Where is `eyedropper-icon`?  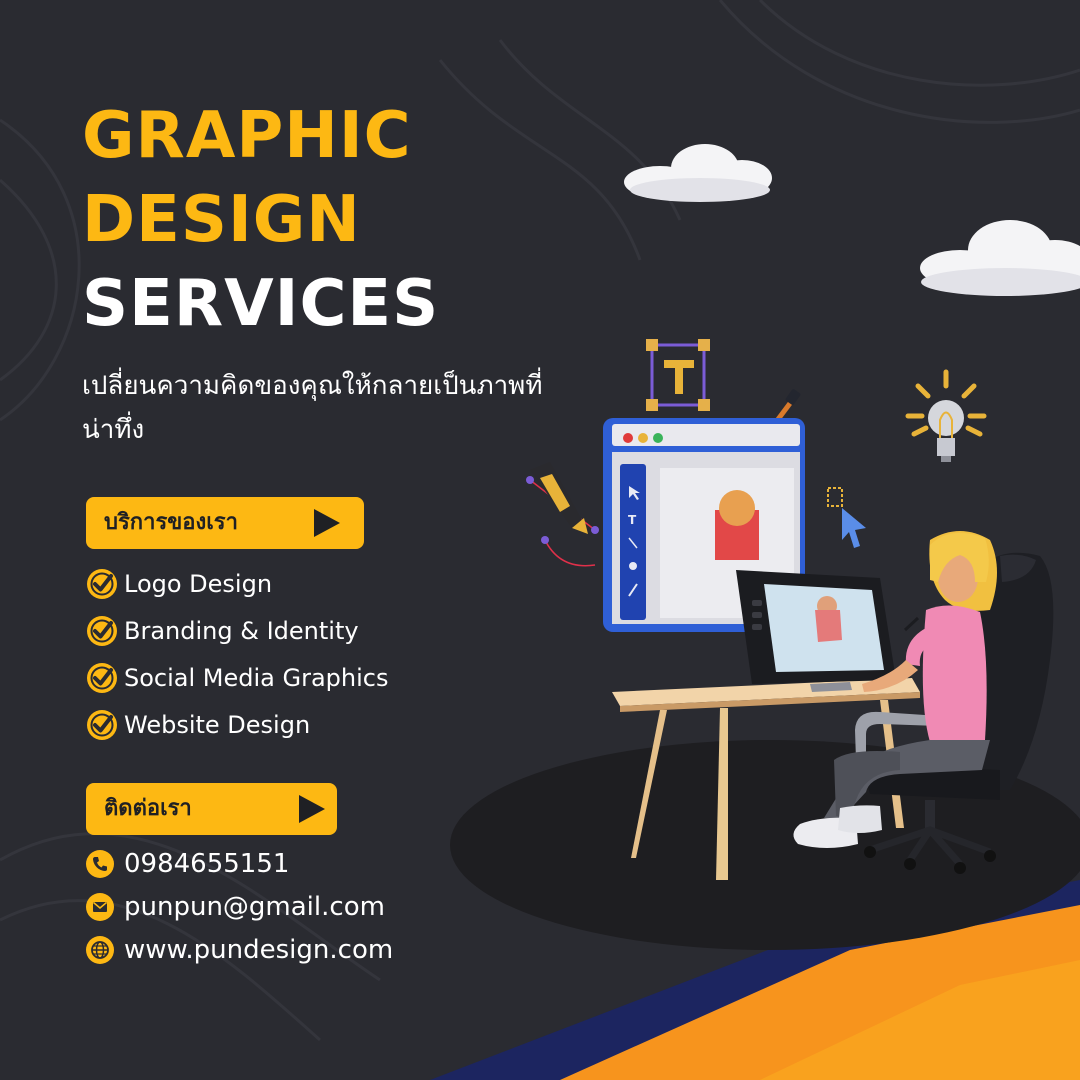
eyedropper-icon is located at coordinates (787, 407).